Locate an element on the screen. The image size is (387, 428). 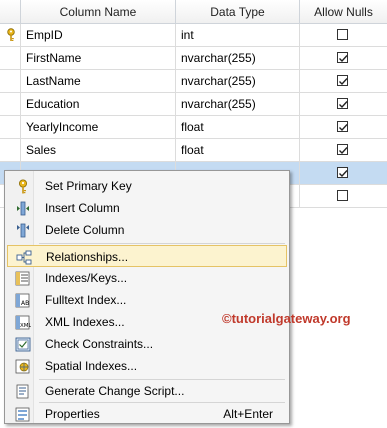
data-type-cell: int is located at coordinates (238, 35).